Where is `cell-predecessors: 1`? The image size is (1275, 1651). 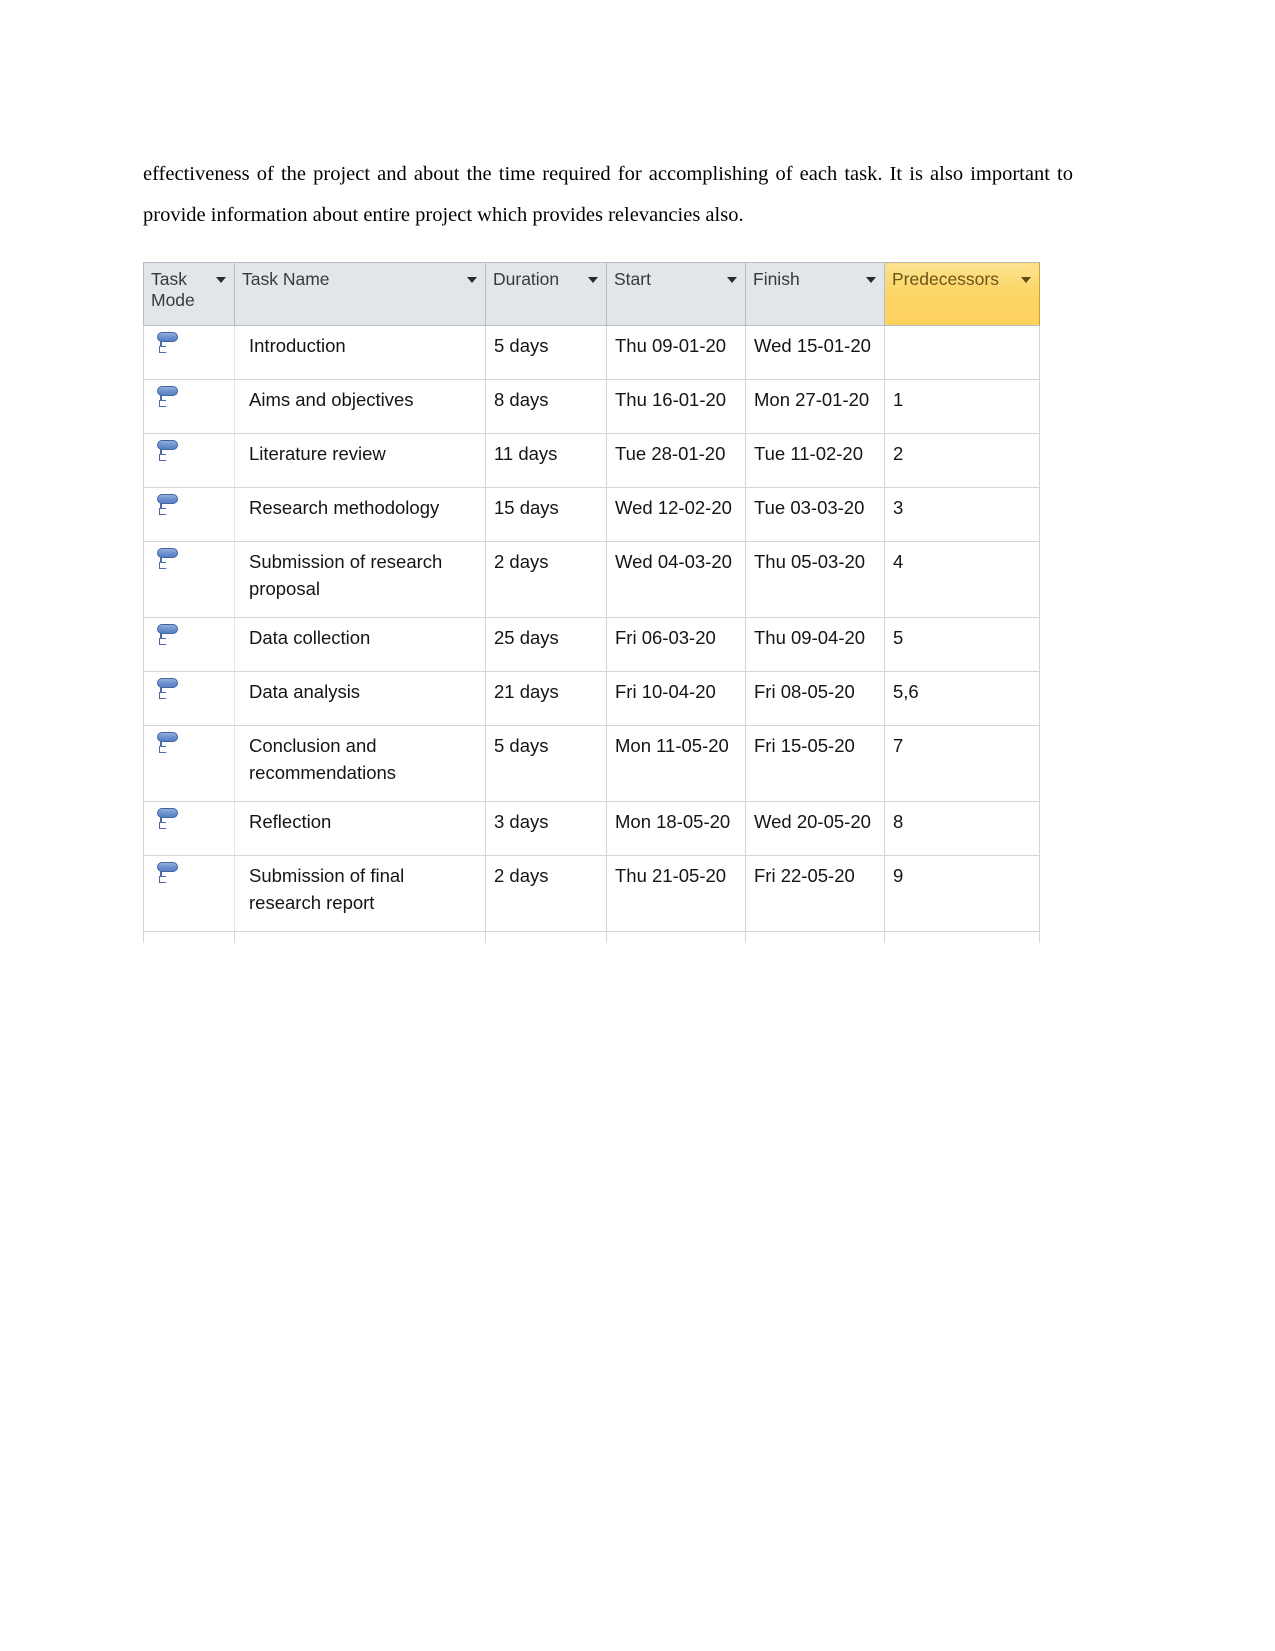 cell-predecessors: 1 is located at coordinates (962, 406).